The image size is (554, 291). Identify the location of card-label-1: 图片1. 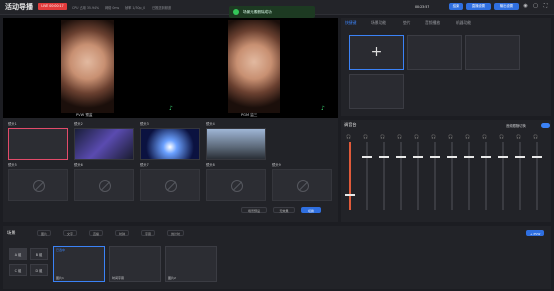
(60, 278).